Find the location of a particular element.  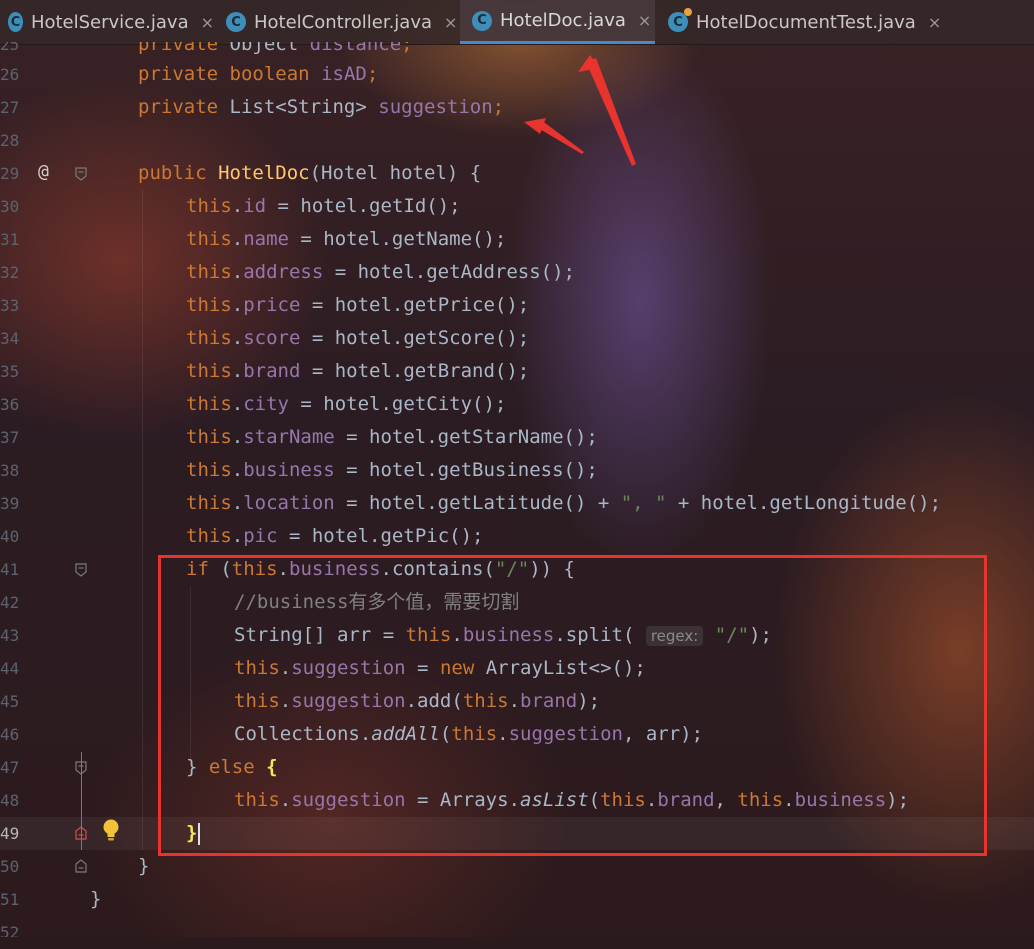

code-line-35: this.brand = hotel.getBrand(); is located at coordinates (358, 371).